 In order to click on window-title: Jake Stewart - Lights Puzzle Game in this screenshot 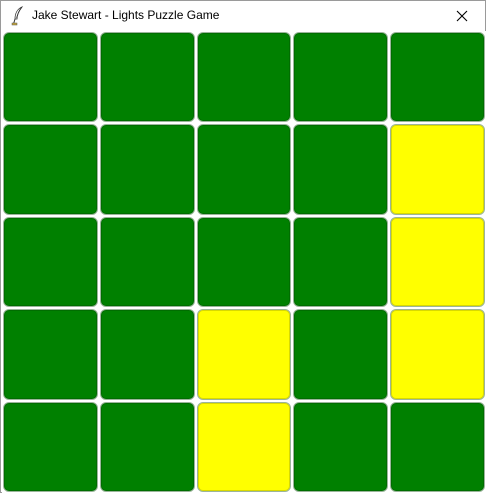, I will do `click(126, 15)`.